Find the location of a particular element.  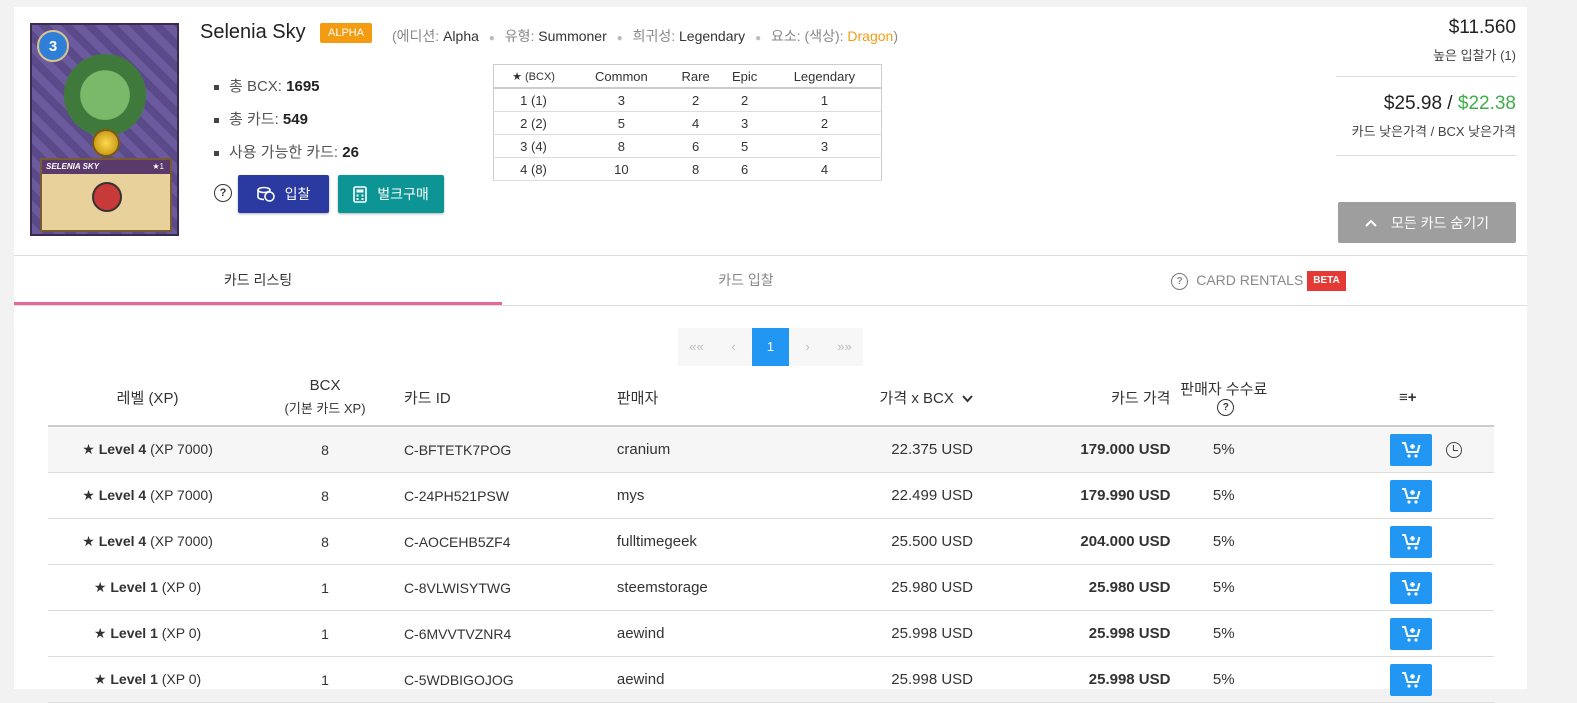

active-tab-underline is located at coordinates (258, 303).